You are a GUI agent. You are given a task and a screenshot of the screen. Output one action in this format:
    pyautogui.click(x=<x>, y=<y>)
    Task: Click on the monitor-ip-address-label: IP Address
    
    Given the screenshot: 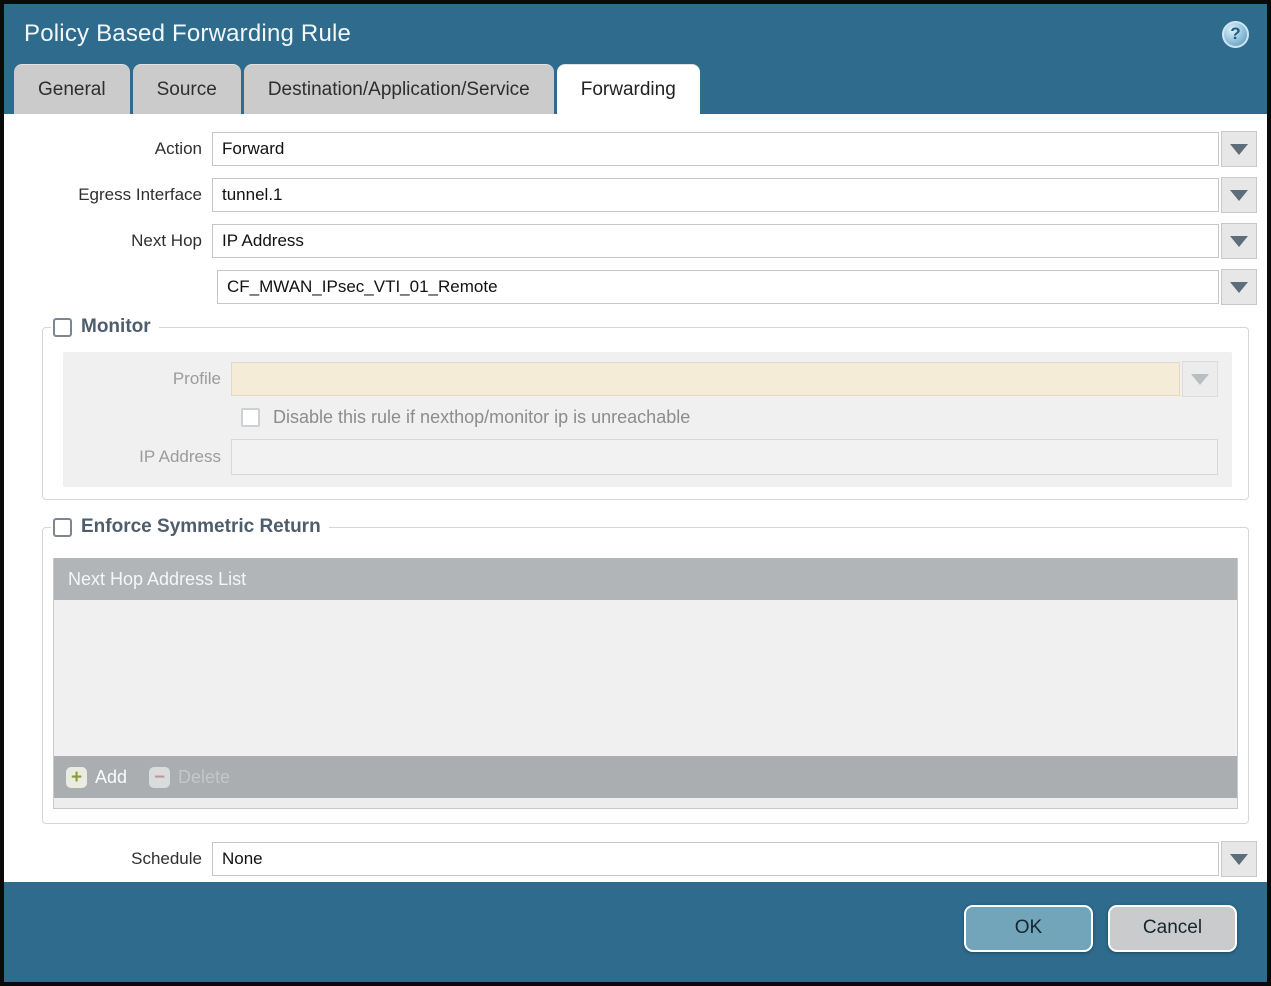 What is the action you would take?
    pyautogui.click(x=180, y=456)
    